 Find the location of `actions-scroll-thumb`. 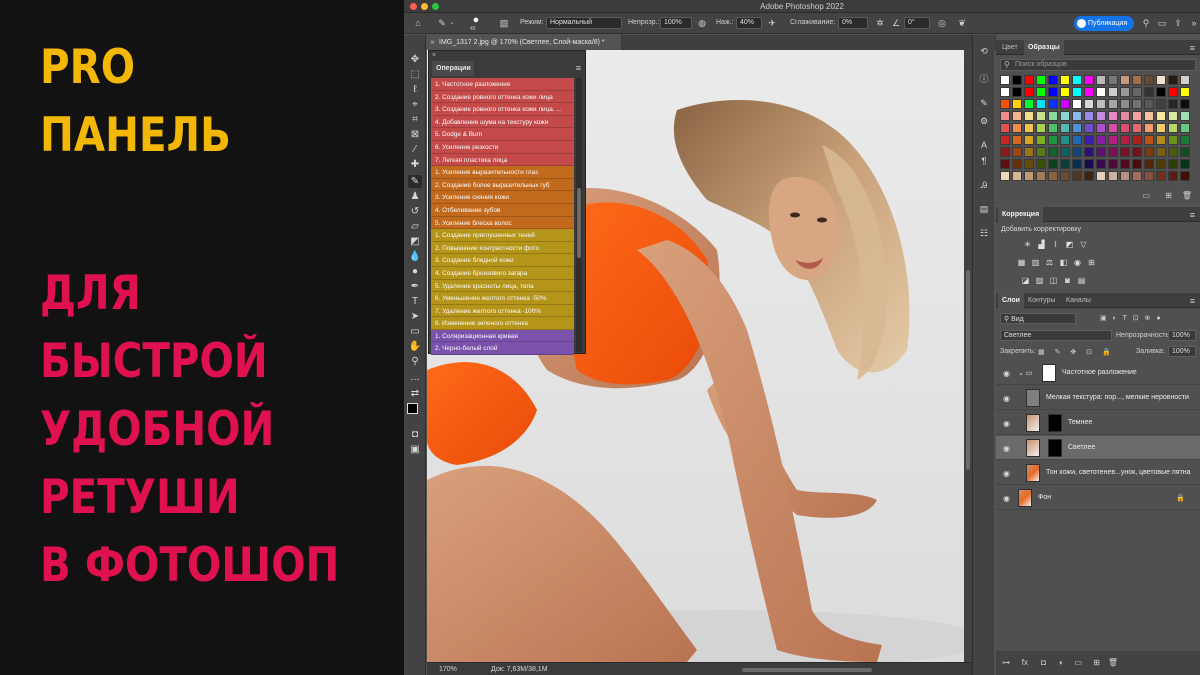

actions-scroll-thumb is located at coordinates (579, 223).